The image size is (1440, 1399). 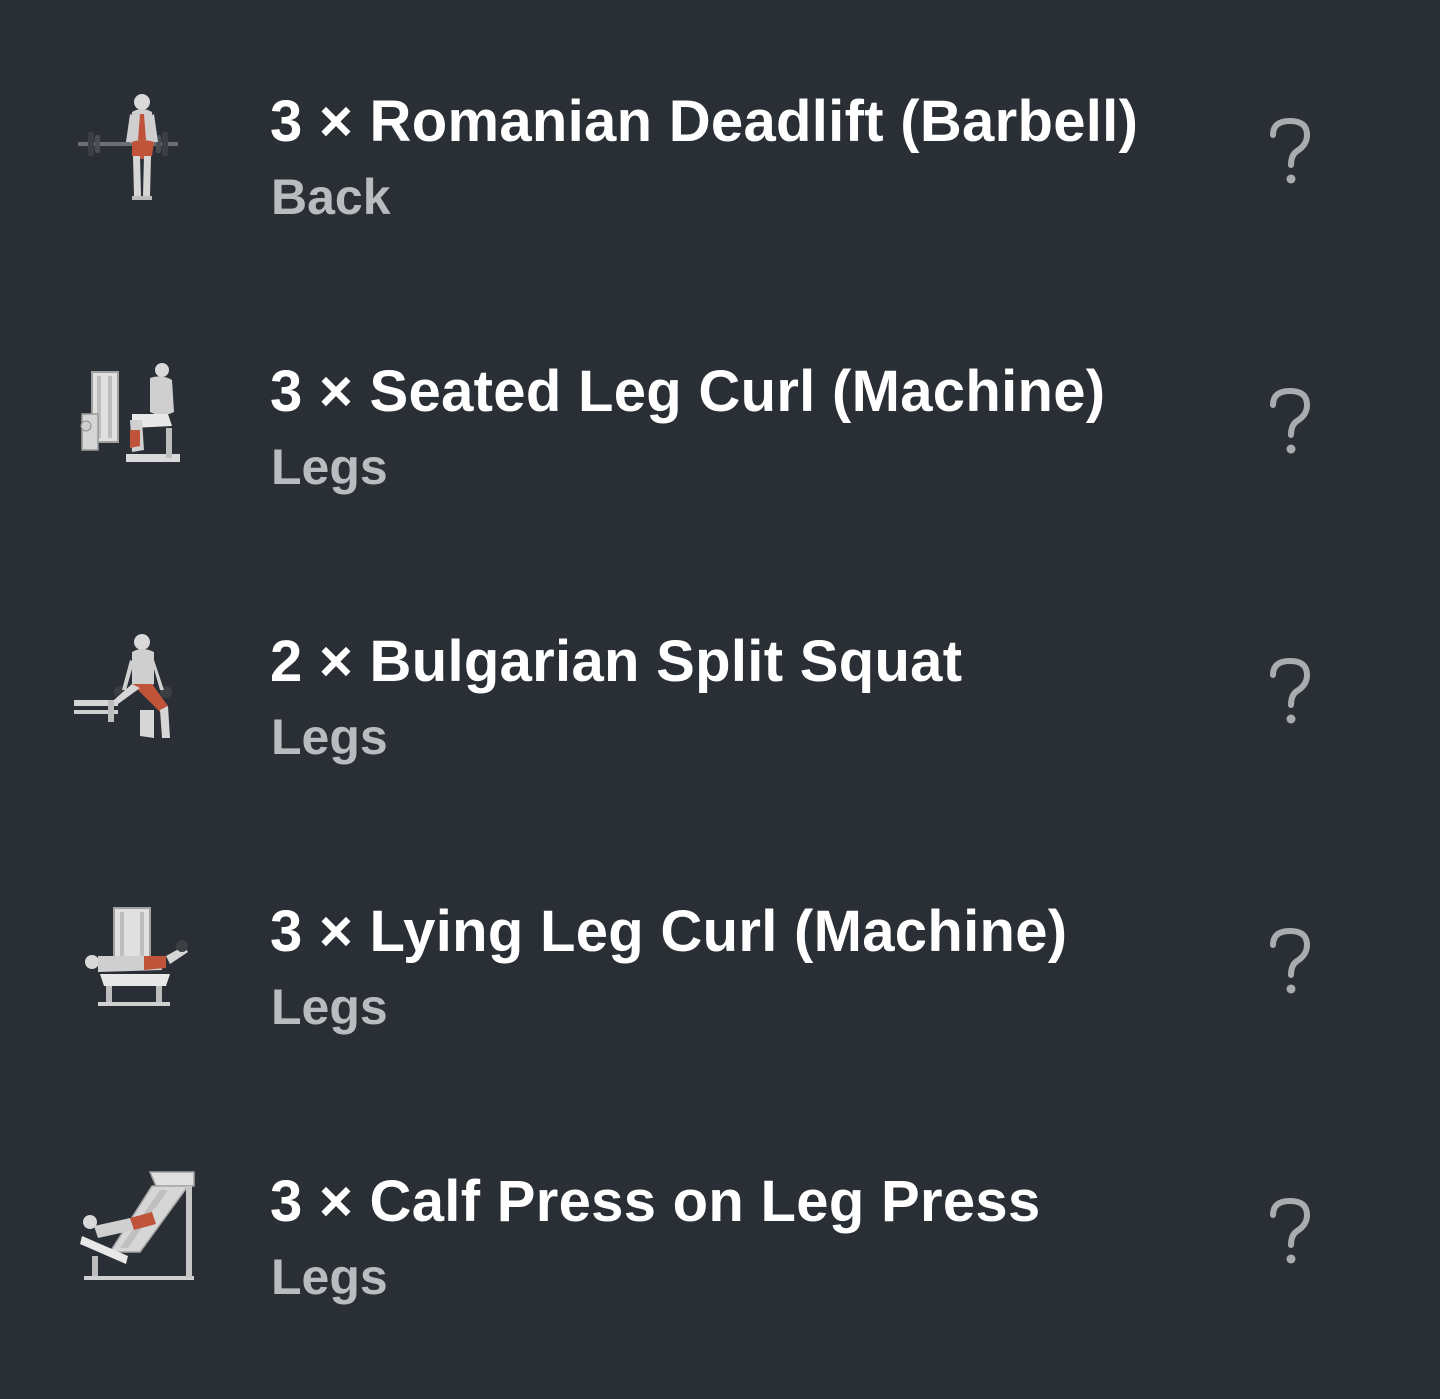 What do you see at coordinates (668, 931) in the screenshot?
I see `exercise-title: 3 × Lying Leg Curl (Machine)` at bounding box center [668, 931].